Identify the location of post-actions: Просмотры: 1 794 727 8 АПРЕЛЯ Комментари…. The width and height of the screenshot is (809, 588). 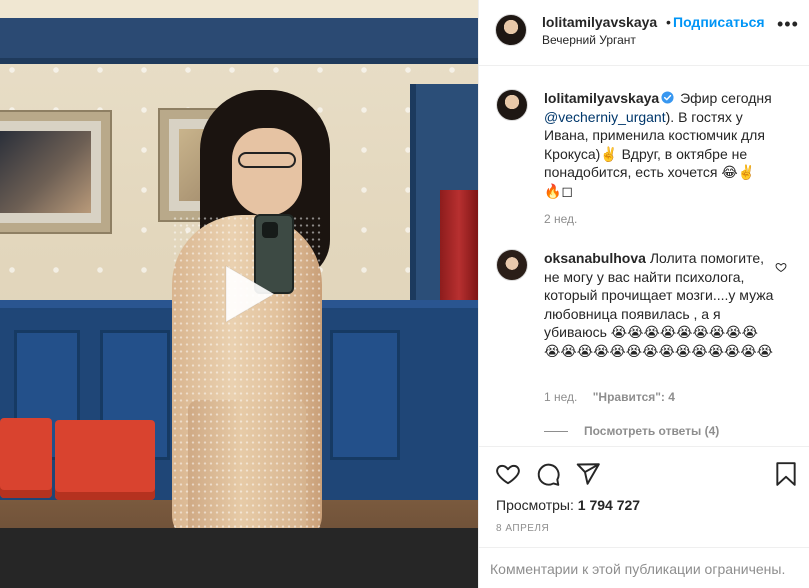
(644, 516).